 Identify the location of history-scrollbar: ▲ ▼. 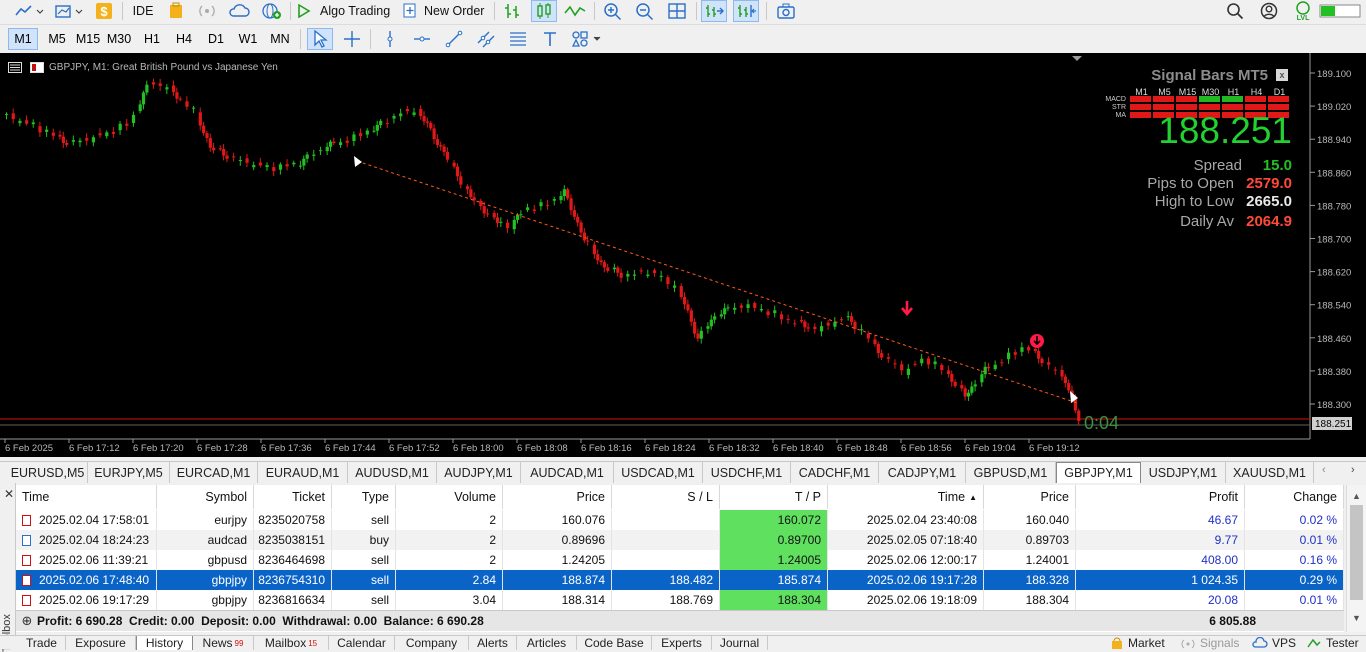
(1356, 558).